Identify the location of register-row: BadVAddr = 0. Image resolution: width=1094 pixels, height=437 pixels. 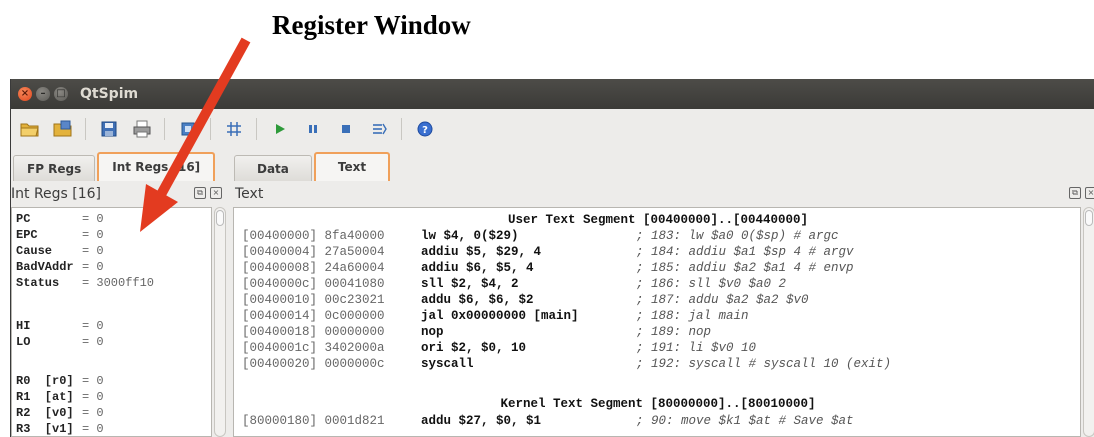
(60, 267).